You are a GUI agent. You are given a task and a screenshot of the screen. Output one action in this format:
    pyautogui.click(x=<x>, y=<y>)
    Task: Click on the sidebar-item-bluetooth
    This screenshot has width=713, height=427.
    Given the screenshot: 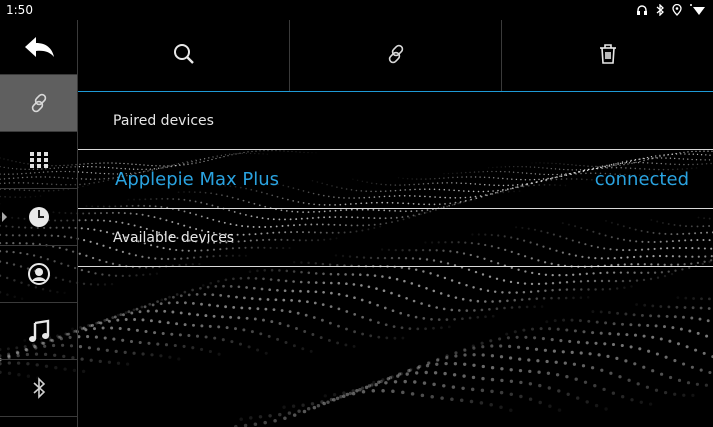 What is the action you would take?
    pyautogui.click(x=38, y=388)
    